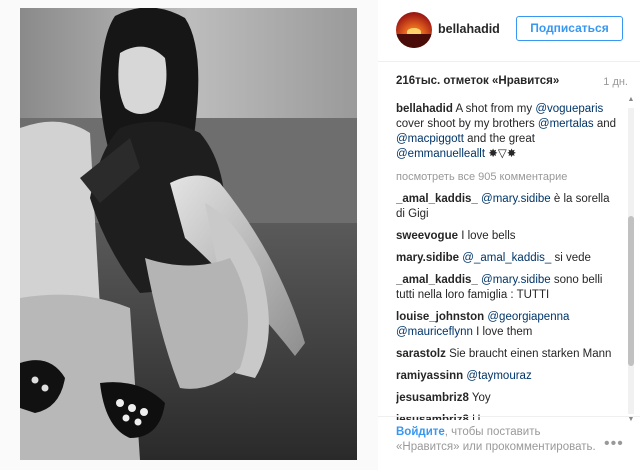 The width and height of the screenshot is (640, 470). What do you see at coordinates (440, 317) in the screenshot?
I see `comment-author: louise_johnston` at bounding box center [440, 317].